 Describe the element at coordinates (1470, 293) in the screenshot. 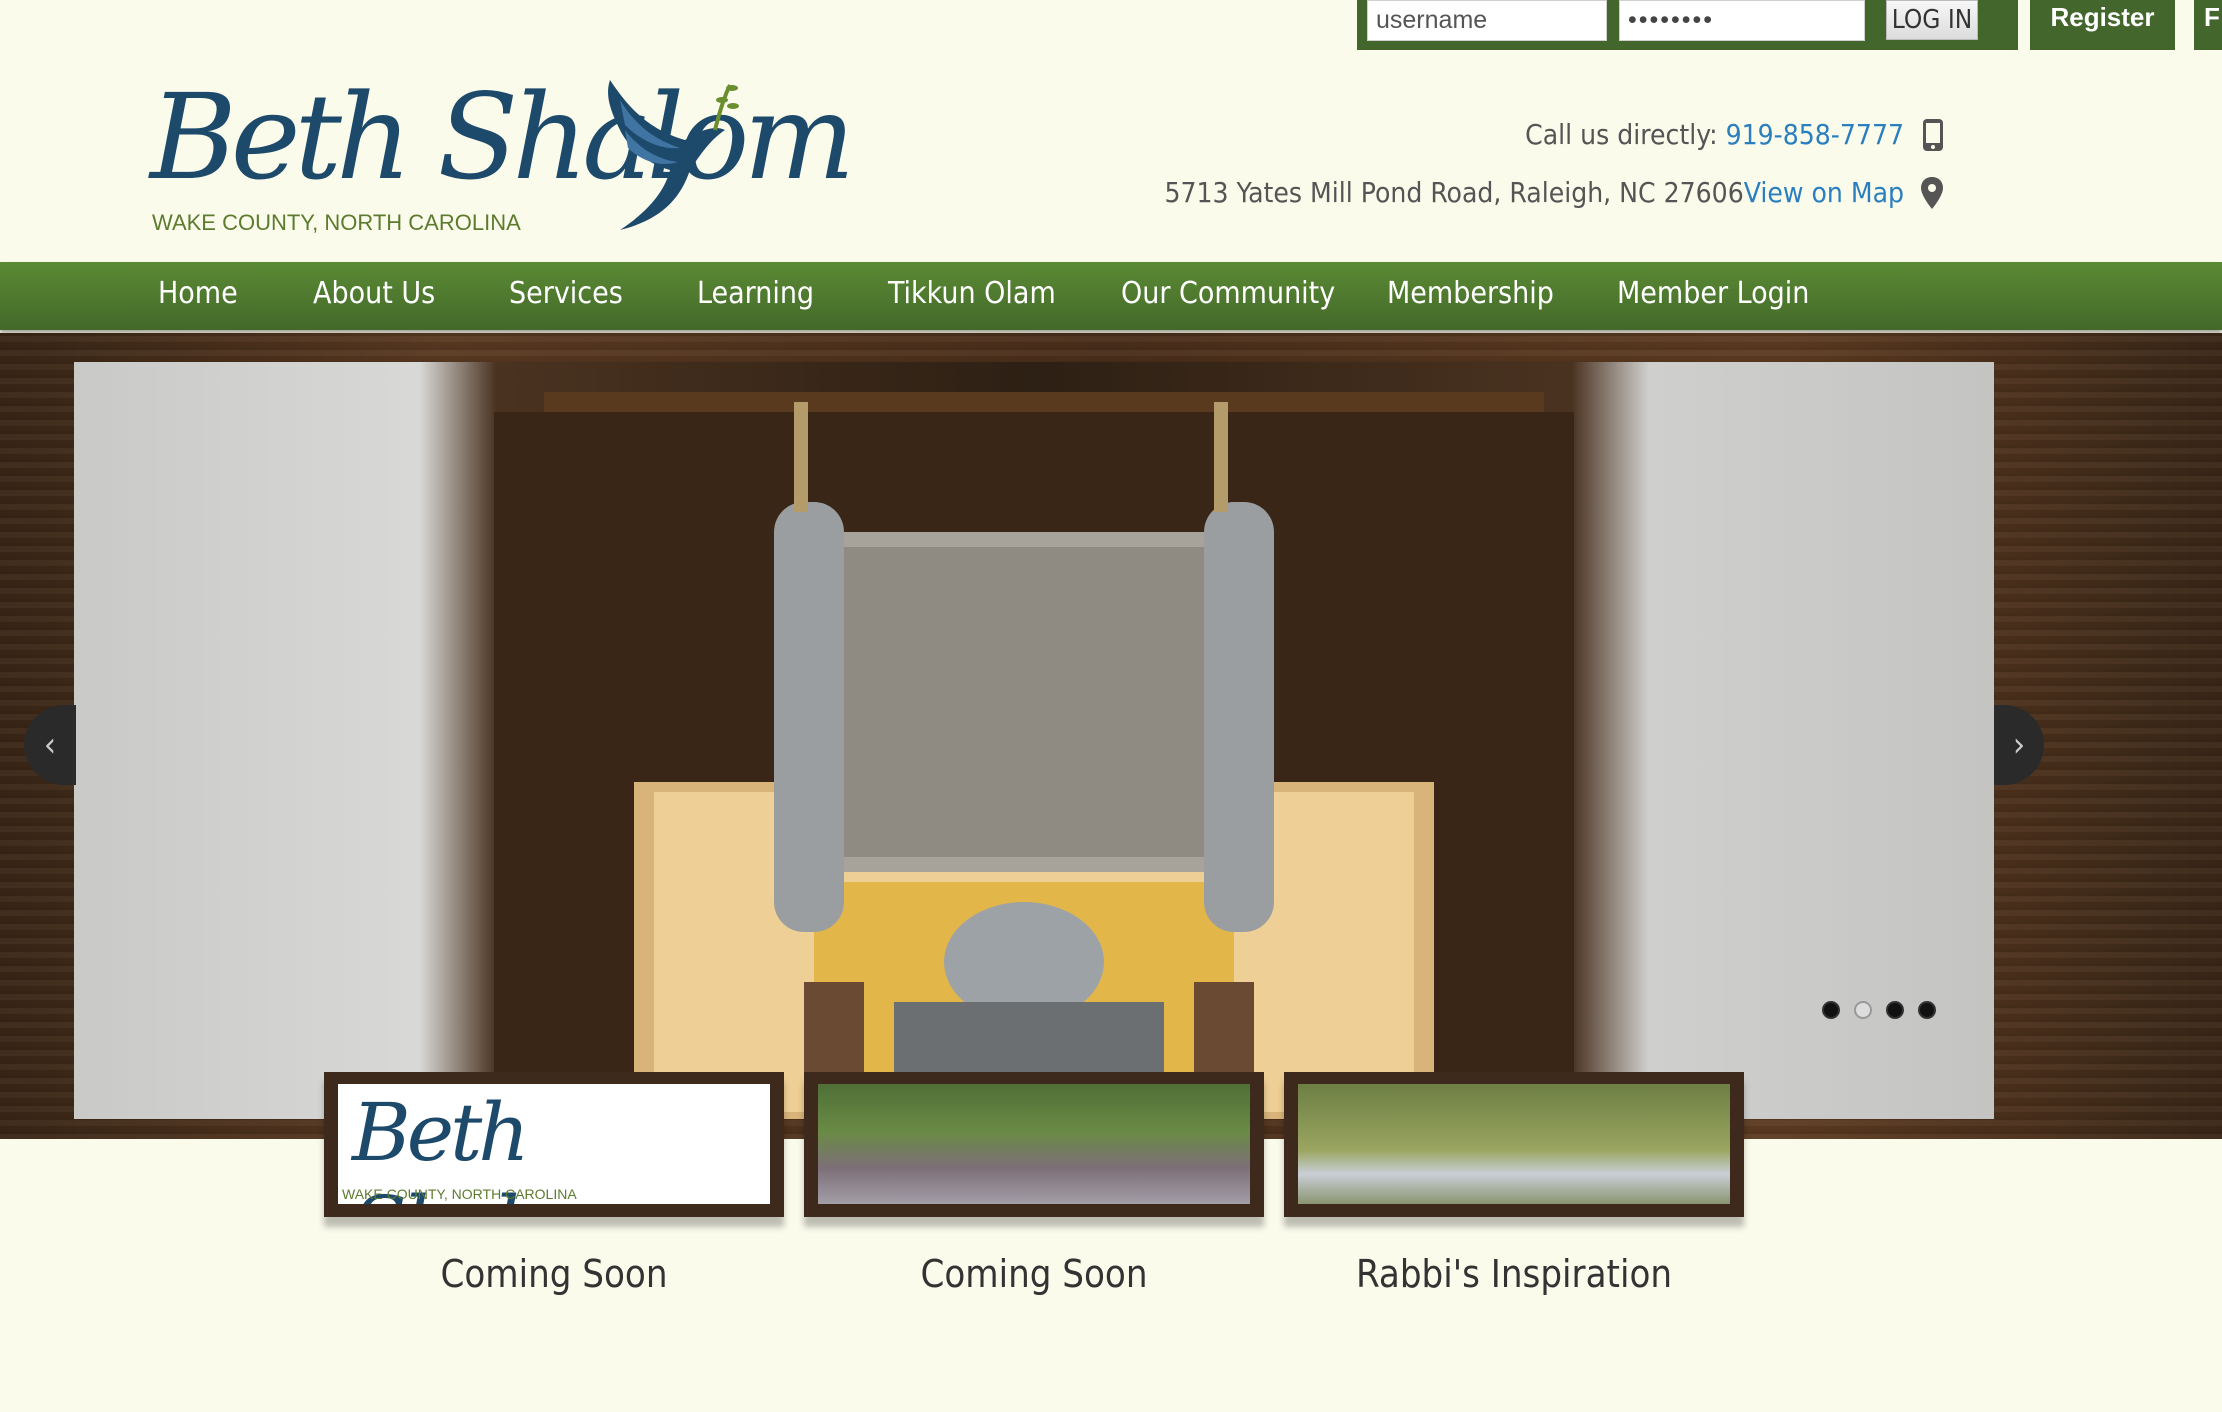

I see `nav-membership: Membership` at that location.